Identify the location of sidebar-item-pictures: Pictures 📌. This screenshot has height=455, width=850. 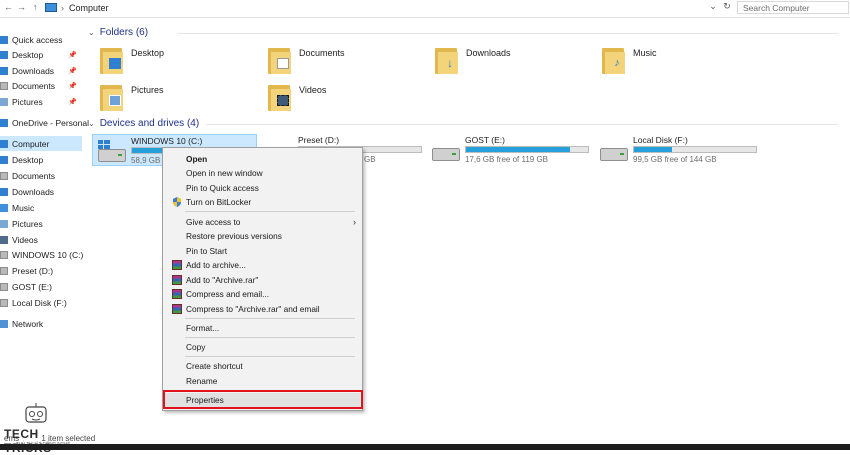
(41, 101).